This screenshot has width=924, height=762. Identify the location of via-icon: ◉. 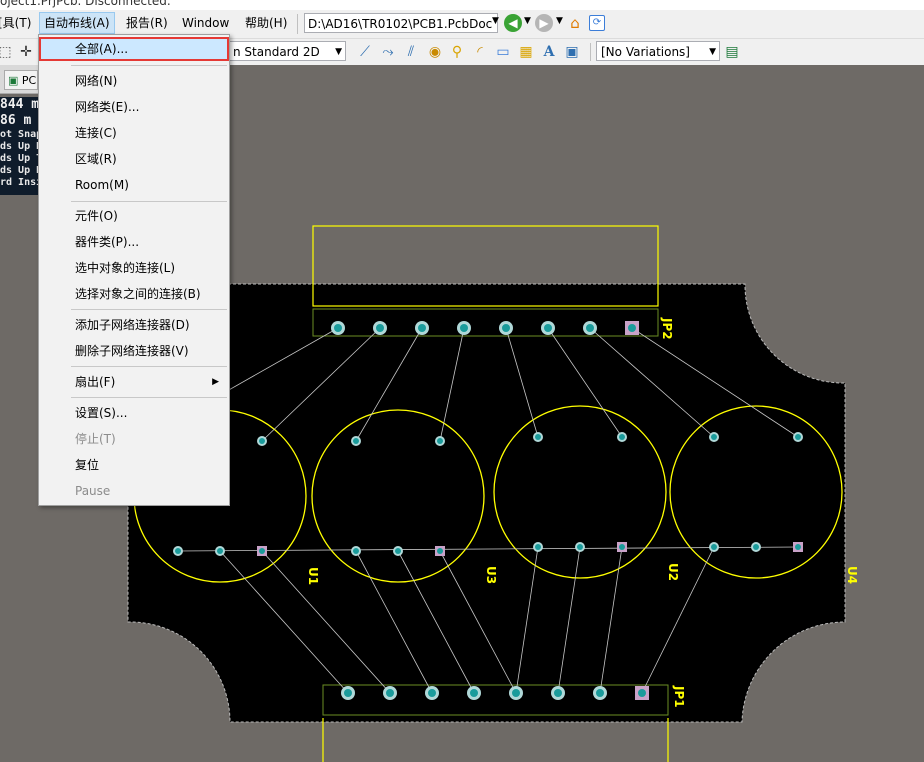
(435, 52).